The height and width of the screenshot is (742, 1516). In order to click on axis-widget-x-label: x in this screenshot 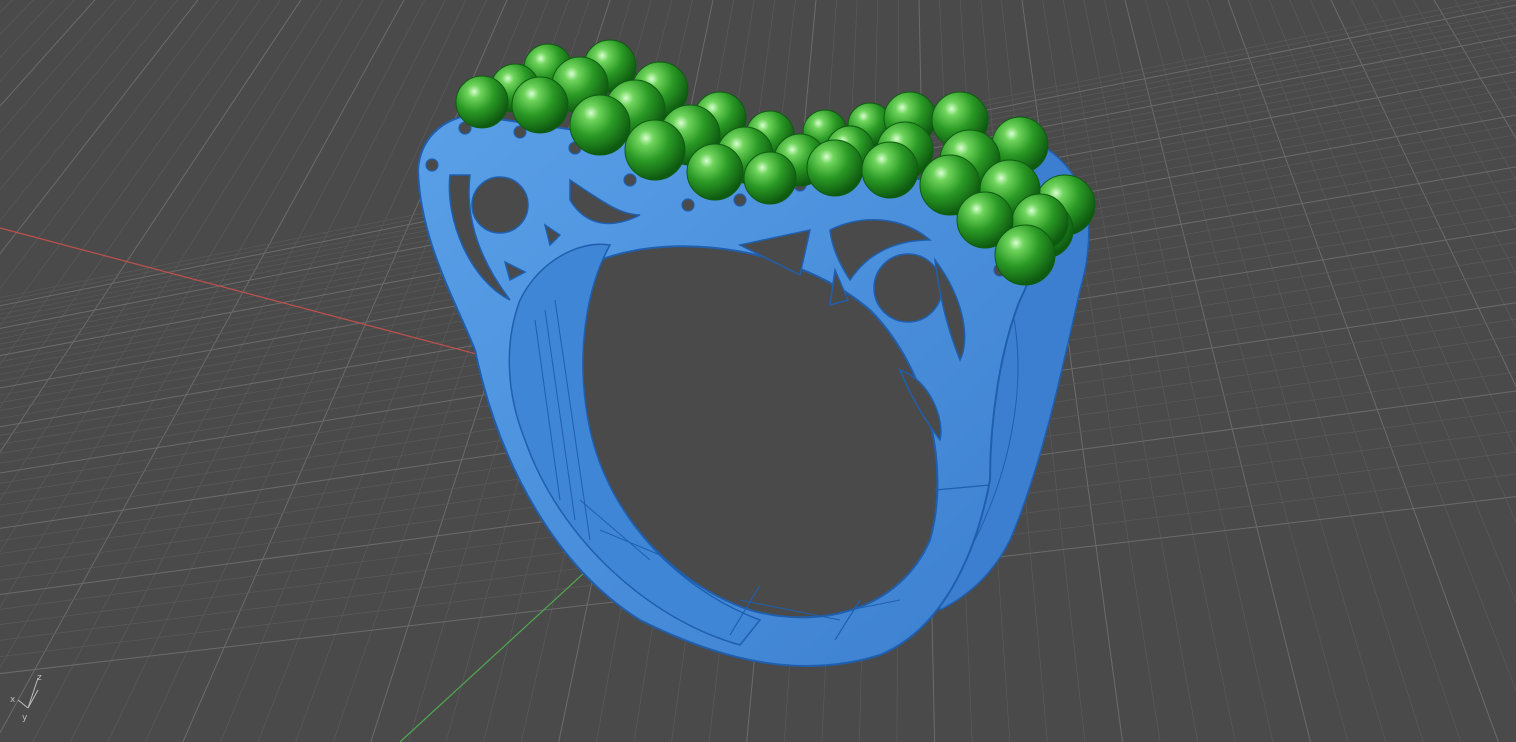, I will do `click(13, 700)`.